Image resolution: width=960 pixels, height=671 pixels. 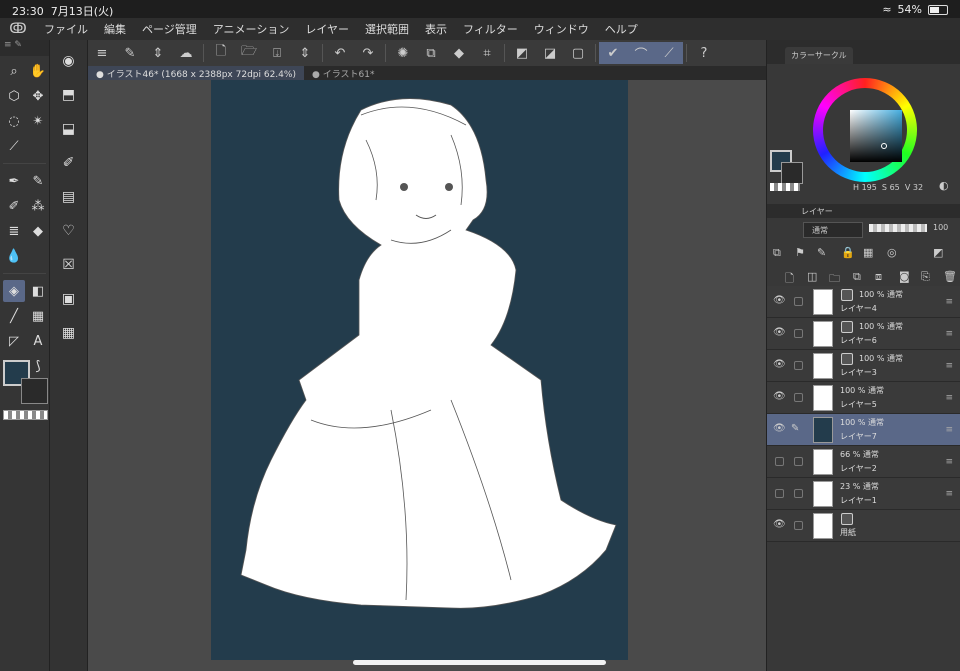 What do you see at coordinates (38, 96) in the screenshot?
I see `move-icon: ✥` at bounding box center [38, 96].